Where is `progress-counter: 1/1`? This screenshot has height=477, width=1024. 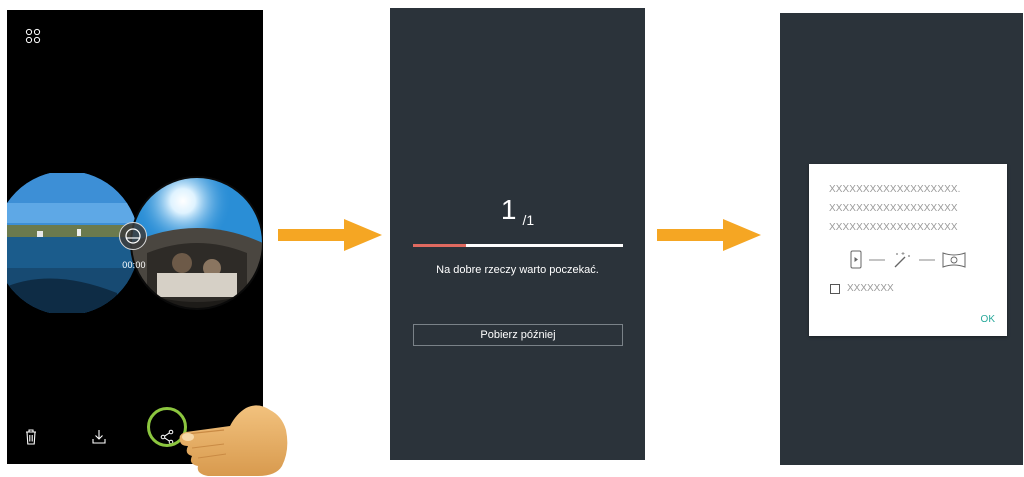 progress-counter: 1/1 is located at coordinates (517, 211).